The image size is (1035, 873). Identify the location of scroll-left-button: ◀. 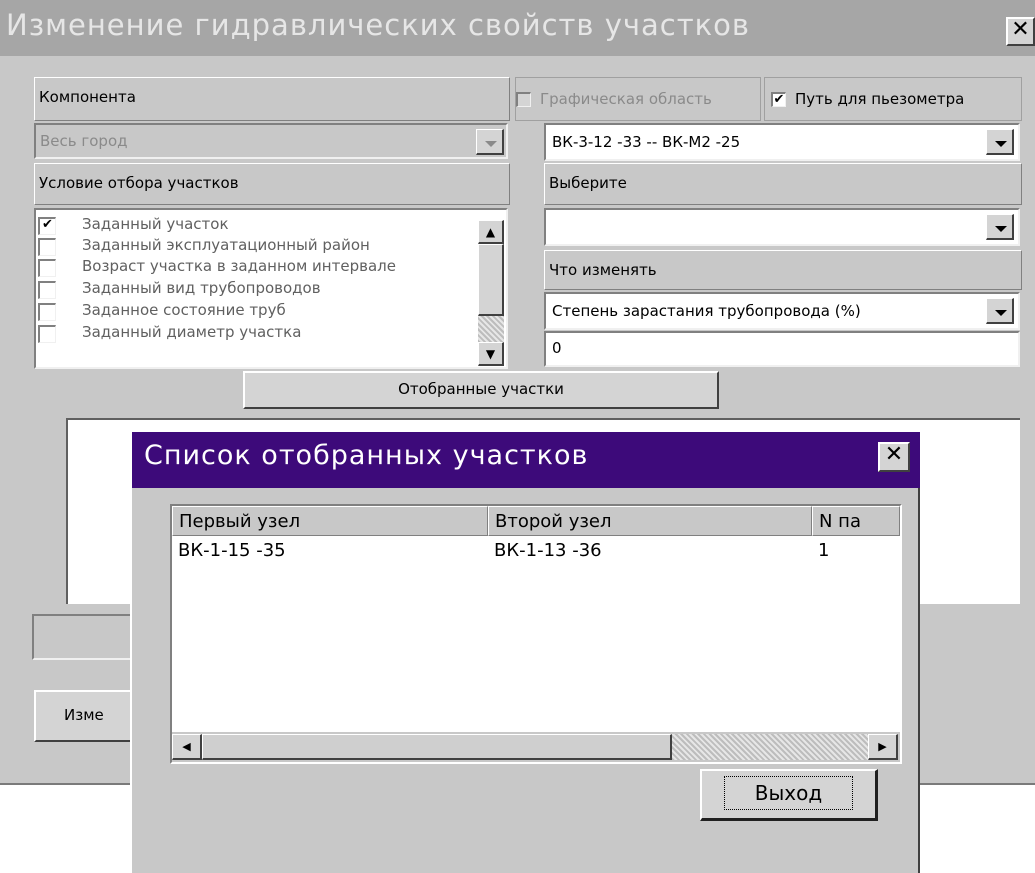
(187, 747).